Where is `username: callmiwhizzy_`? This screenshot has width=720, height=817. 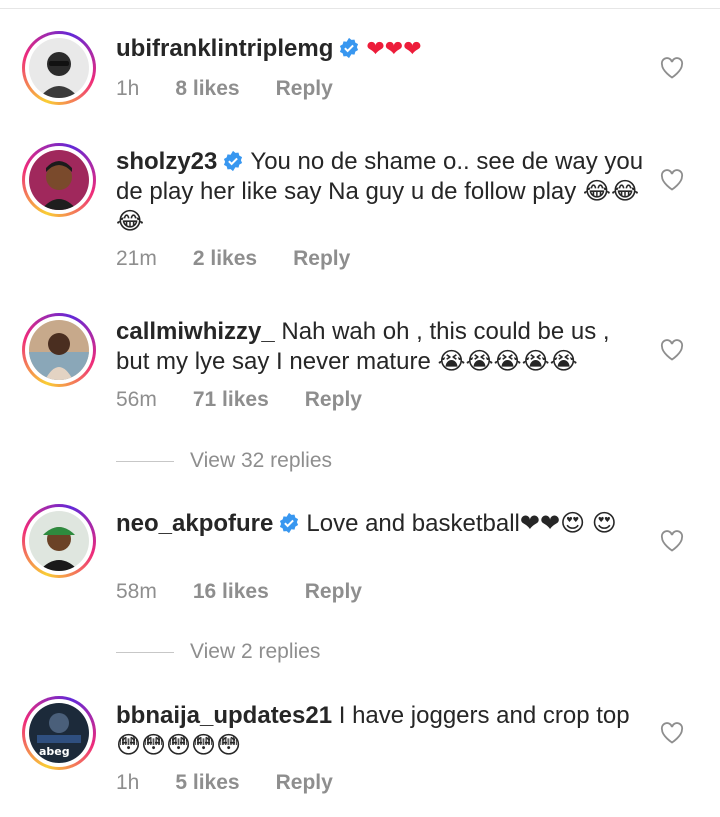 username: callmiwhizzy_ is located at coordinates (195, 331).